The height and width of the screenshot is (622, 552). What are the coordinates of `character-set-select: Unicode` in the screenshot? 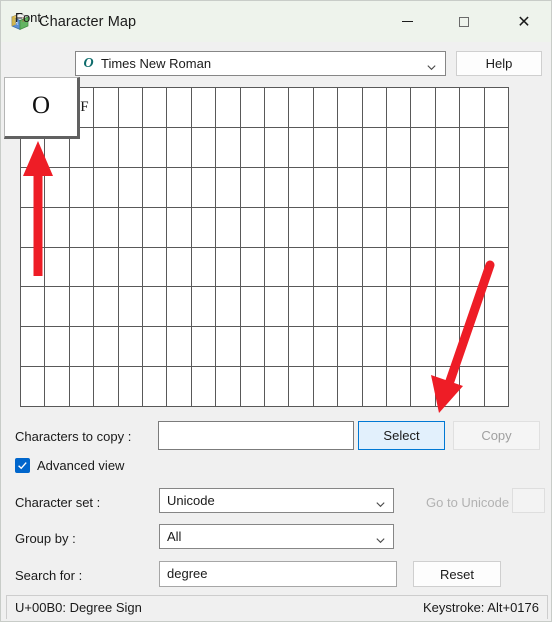 It's located at (276, 500).